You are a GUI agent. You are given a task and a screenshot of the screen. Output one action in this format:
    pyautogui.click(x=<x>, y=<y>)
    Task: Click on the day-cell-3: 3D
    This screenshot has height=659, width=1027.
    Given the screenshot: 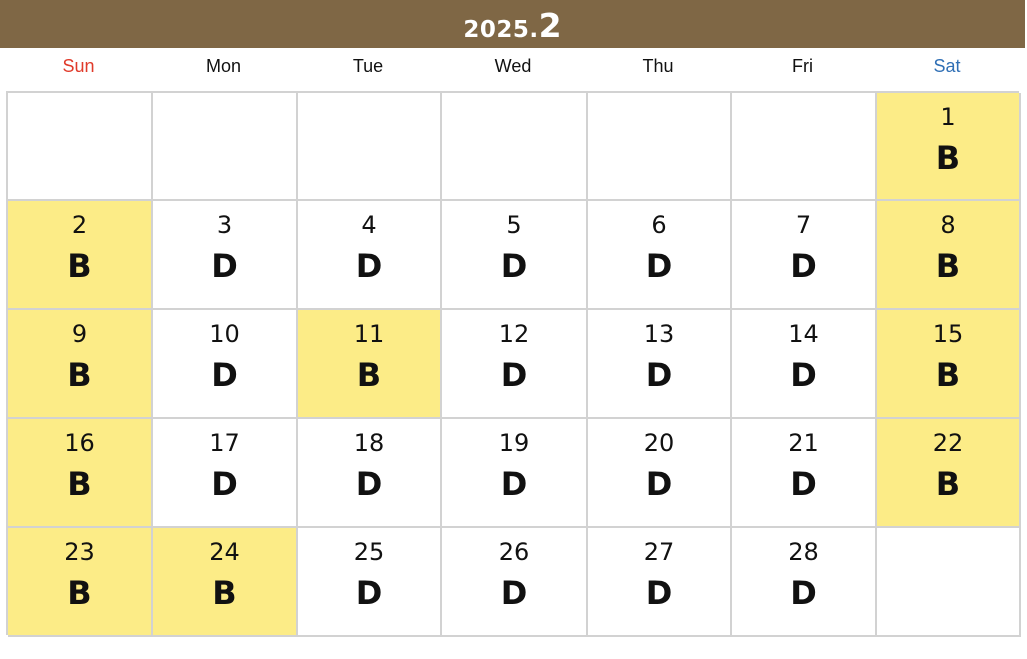 What is the action you would take?
    pyautogui.click(x=225, y=255)
    